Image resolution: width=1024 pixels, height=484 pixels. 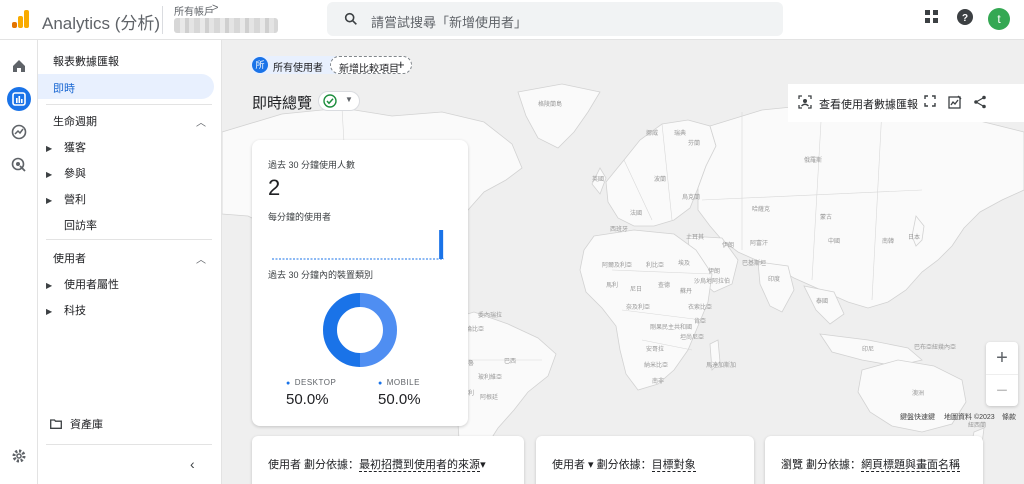 What do you see at coordinates (1009, 417) in the screenshot?
I see `terms-link: 條款` at bounding box center [1009, 417].